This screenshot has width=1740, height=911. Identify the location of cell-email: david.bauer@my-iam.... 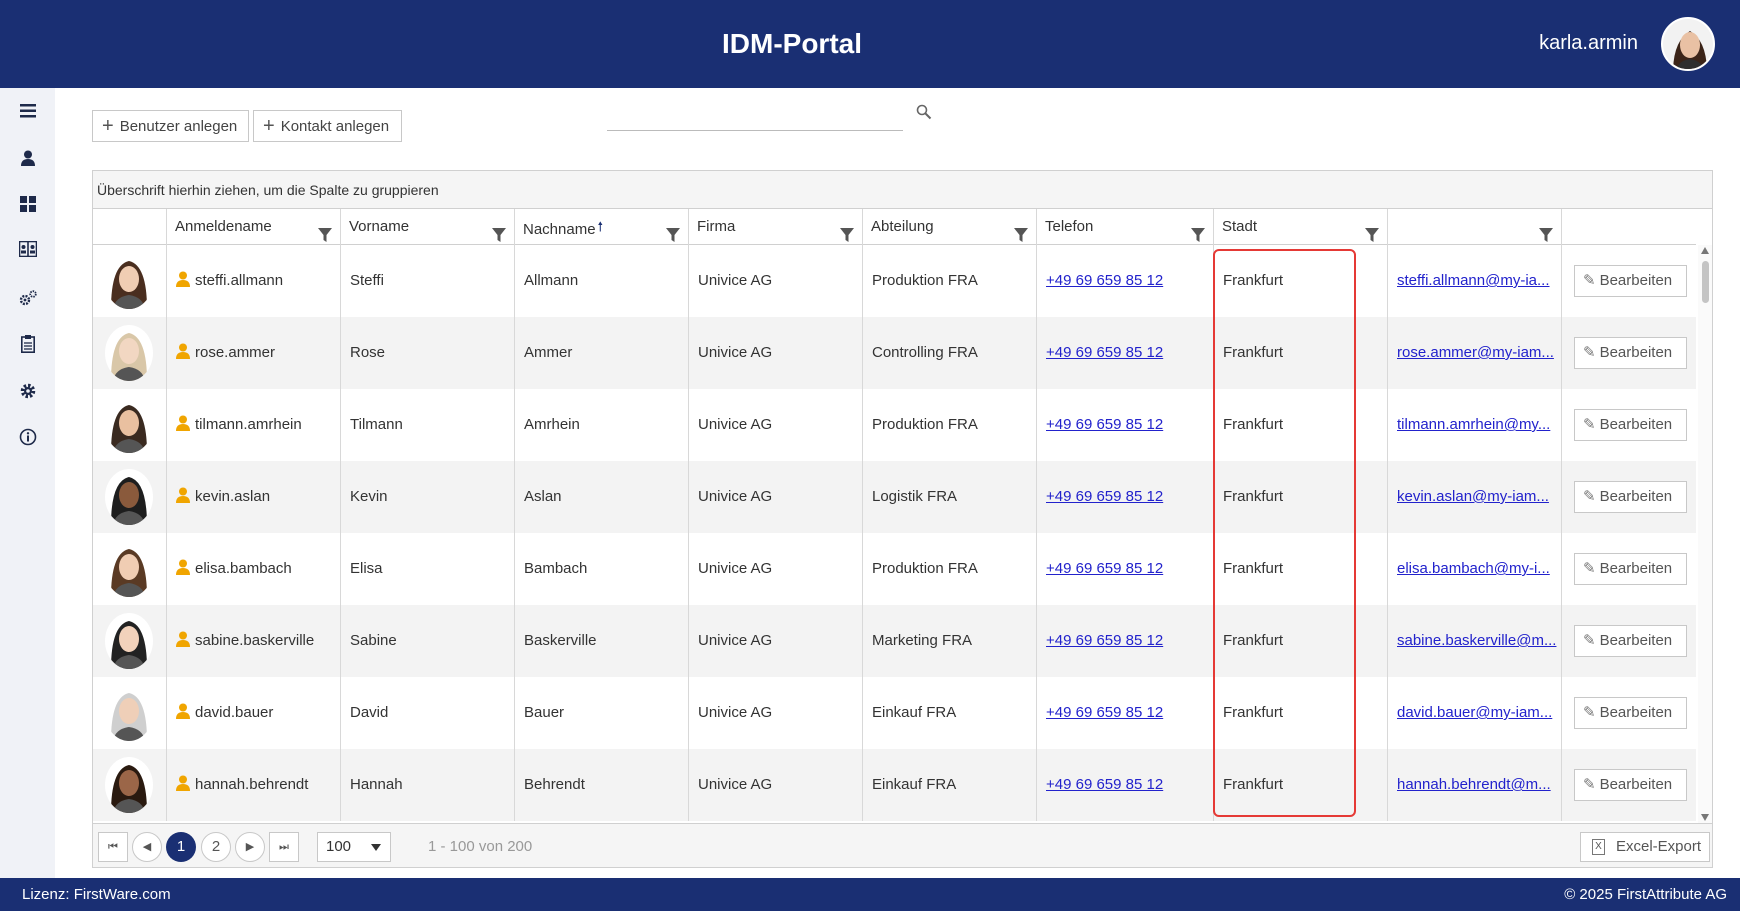
(1475, 713).